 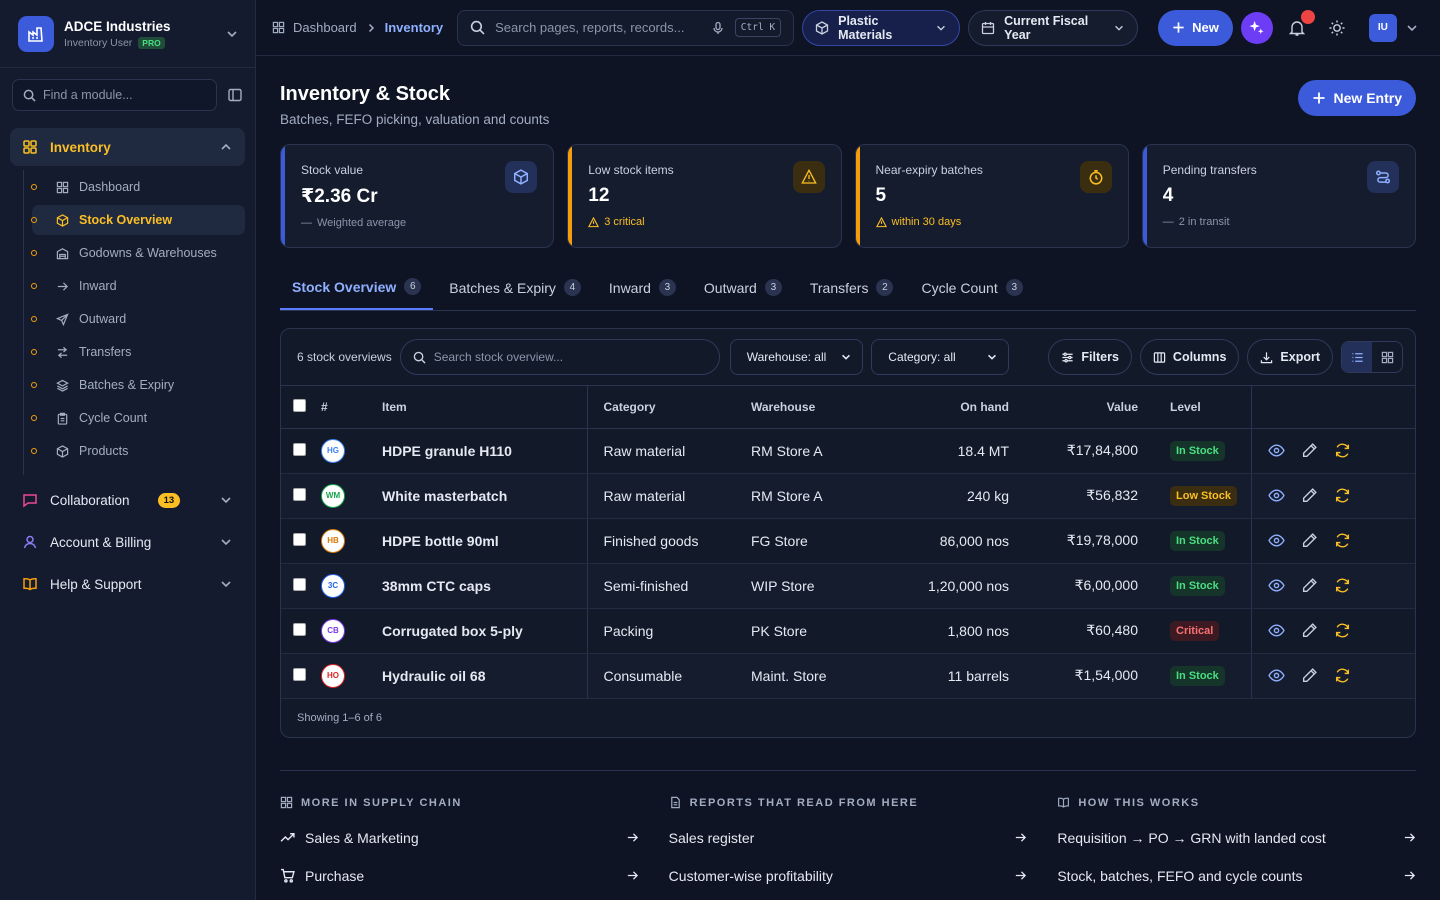 I want to click on list-view-icon, so click(x=1357, y=357).